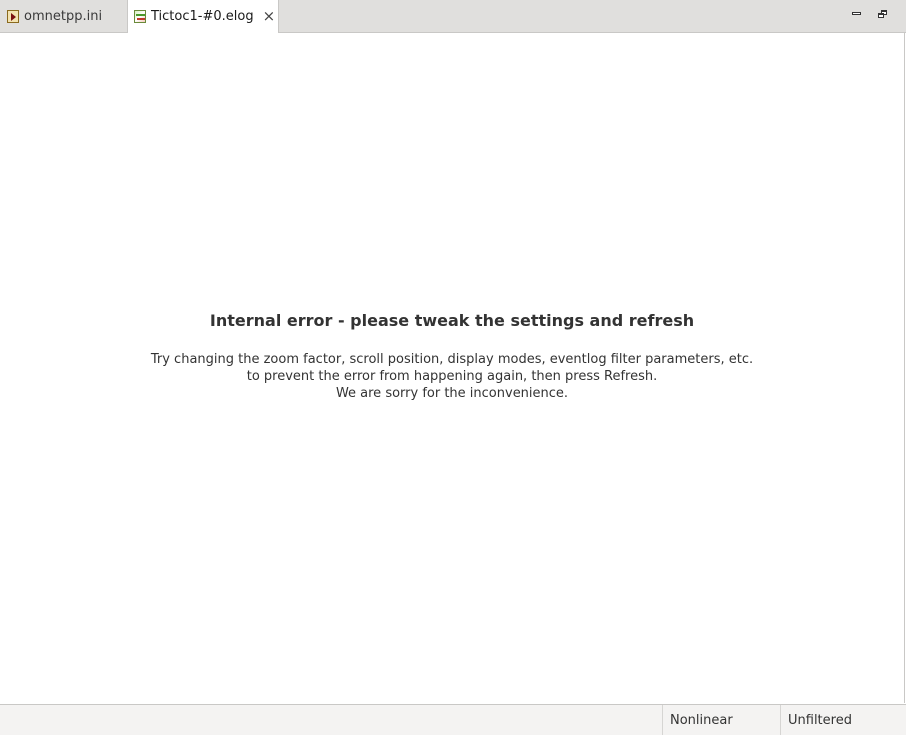 The width and height of the screenshot is (906, 735). I want to click on close-icon: ×, so click(269, 16).